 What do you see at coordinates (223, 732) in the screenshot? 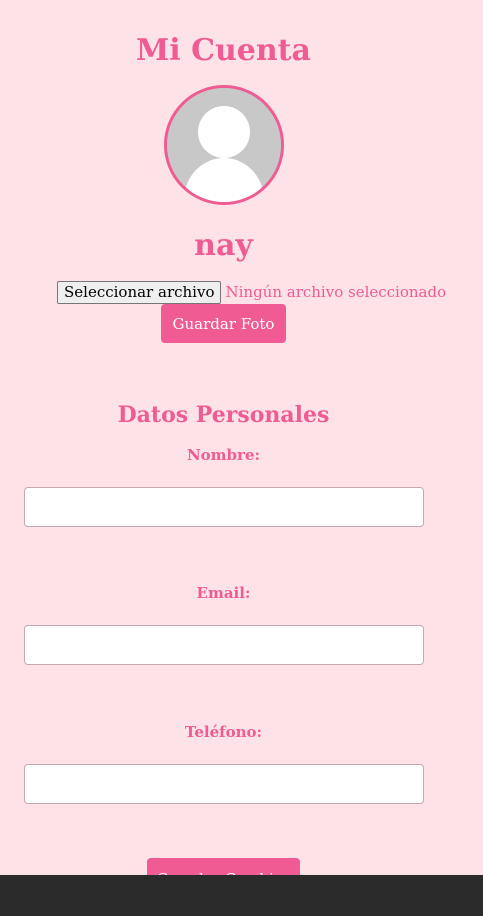
I see `telefono-label: Teléfono:` at bounding box center [223, 732].